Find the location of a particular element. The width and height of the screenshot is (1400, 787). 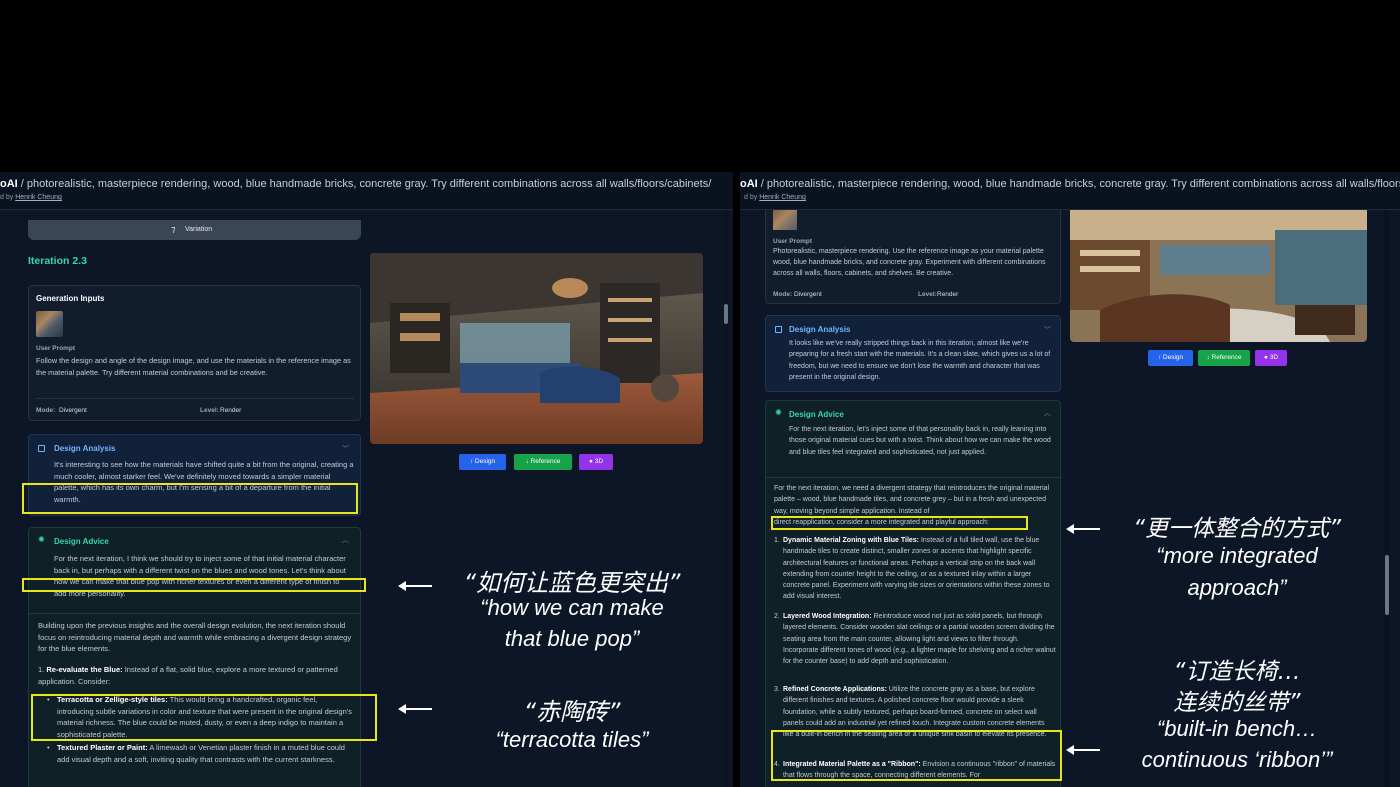

annotation-2-cn: “赤陶砖” is located at coordinates (572, 712).